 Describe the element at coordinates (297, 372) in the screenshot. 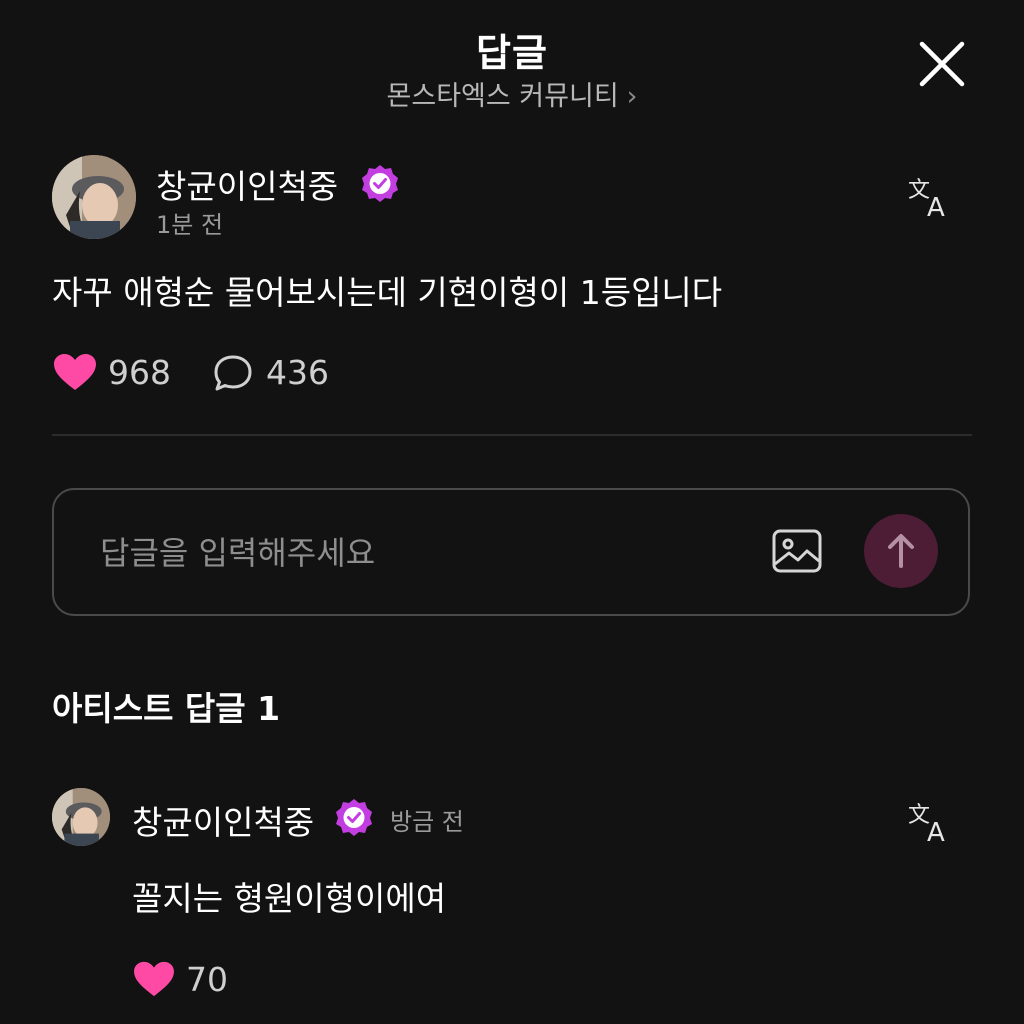

I see `comment-count: 436` at that location.